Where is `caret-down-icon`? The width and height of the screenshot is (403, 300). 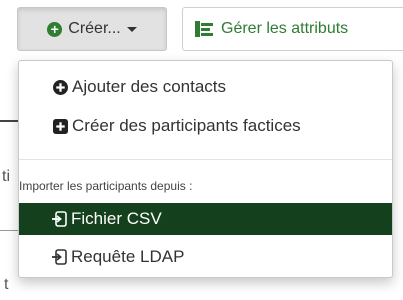
caret-down-icon is located at coordinates (131, 29).